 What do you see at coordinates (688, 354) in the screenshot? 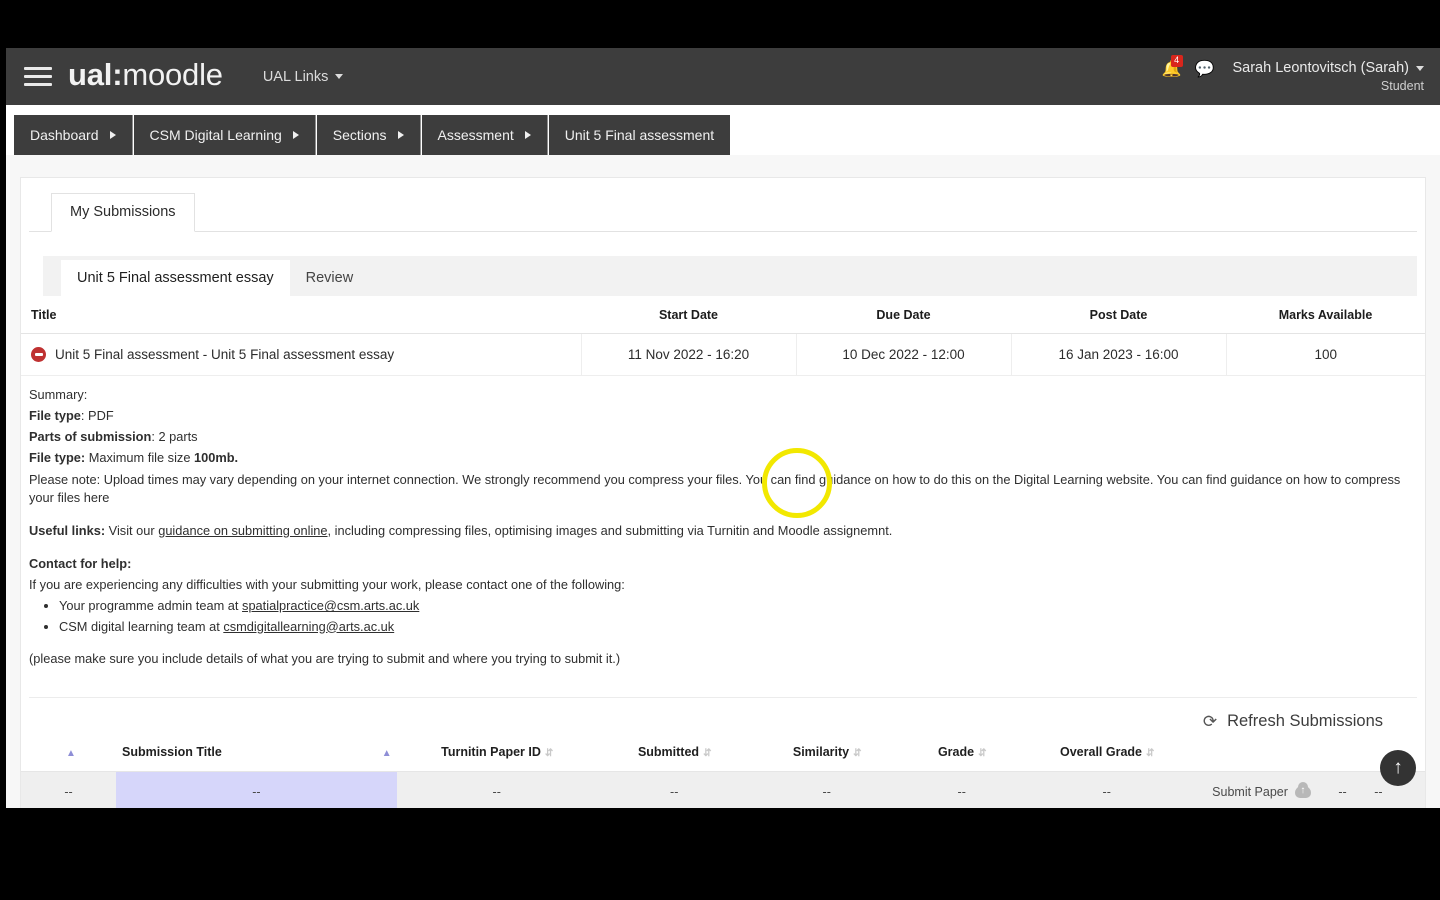
I see `cell-start-date: 11 Nov 2022 - 16:20` at bounding box center [688, 354].